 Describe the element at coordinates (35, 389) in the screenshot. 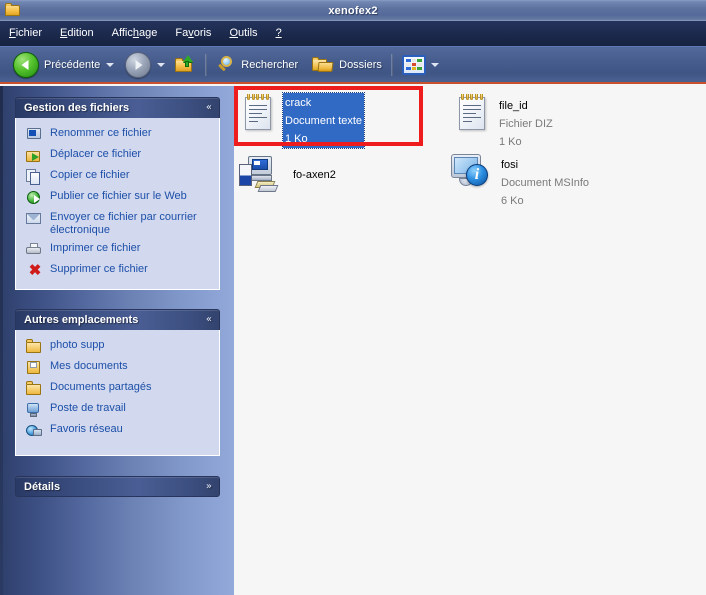

I see `folder-icon` at that location.